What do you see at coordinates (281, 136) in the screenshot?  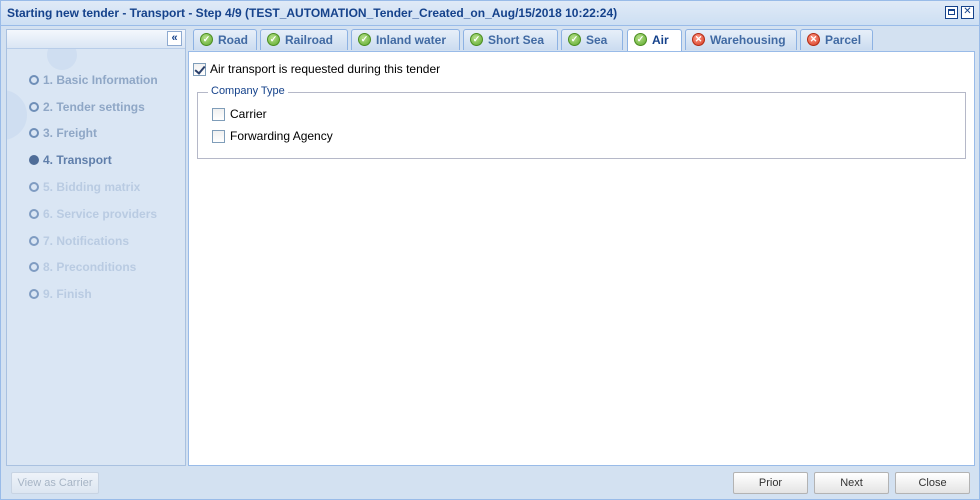 I see `forwarding-agency-label: Forwarding Agency` at bounding box center [281, 136].